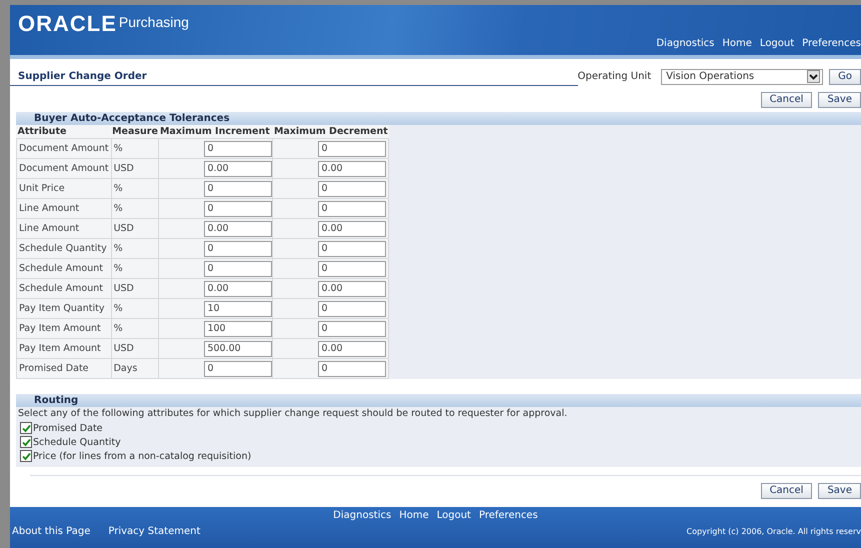 The width and height of the screenshot is (861, 548). What do you see at coordinates (330, 131) in the screenshot?
I see `column-header: Maximum Decrement` at bounding box center [330, 131].